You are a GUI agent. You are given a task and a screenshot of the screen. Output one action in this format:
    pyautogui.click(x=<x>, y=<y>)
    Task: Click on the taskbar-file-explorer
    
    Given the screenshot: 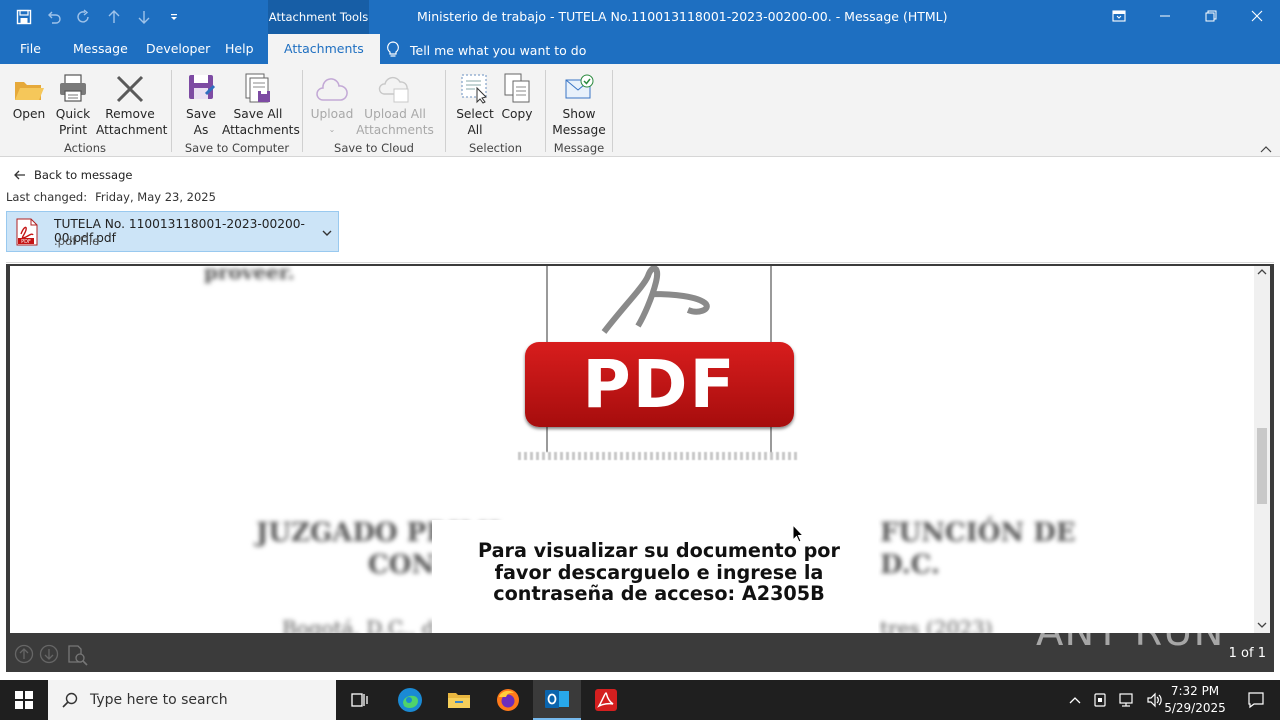 What is the action you would take?
    pyautogui.click(x=459, y=700)
    